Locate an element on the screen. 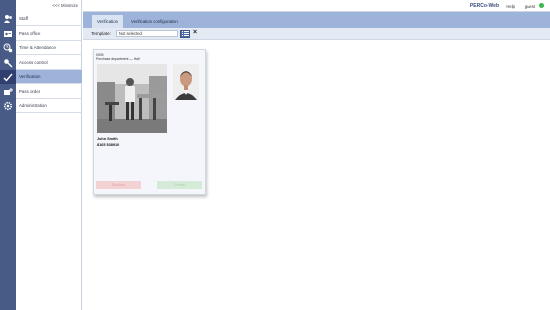  tab-label: Verification configuration is located at coordinates (154, 21).